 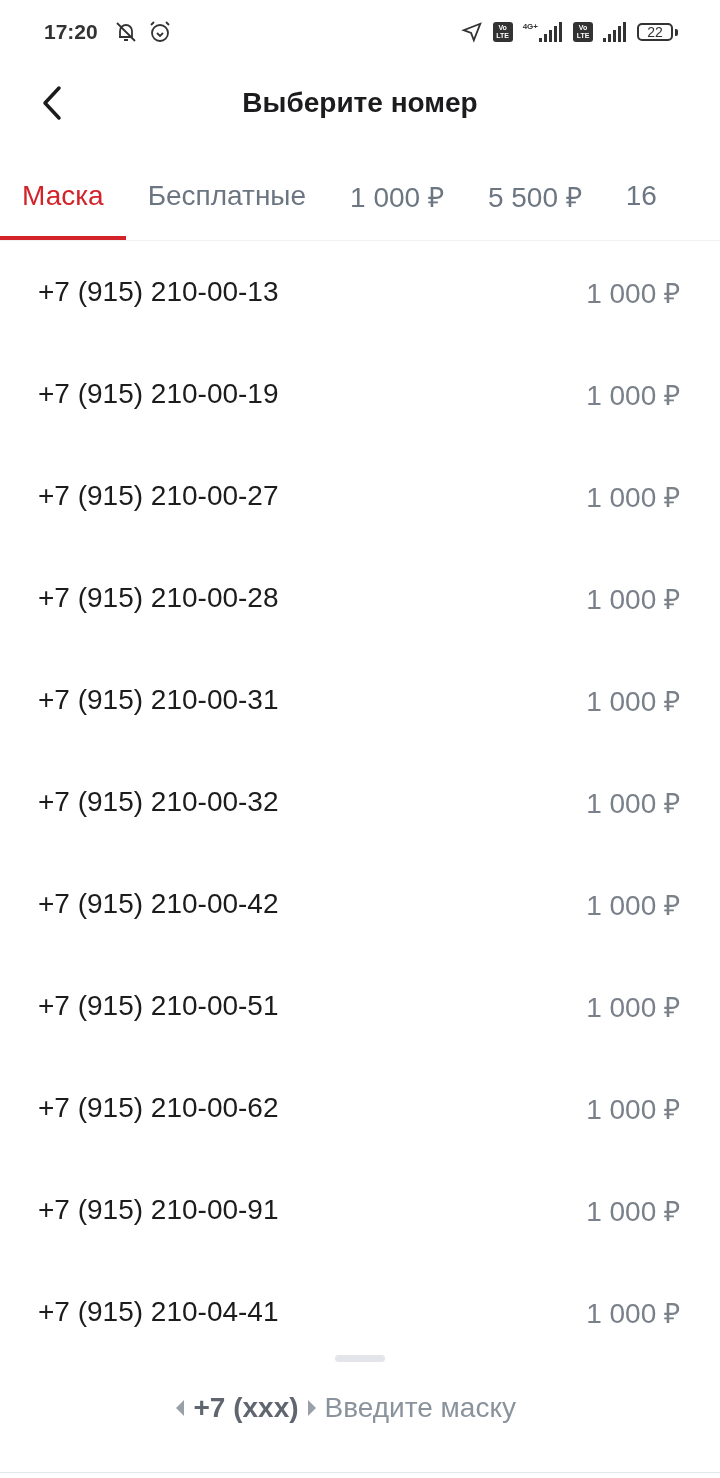 What do you see at coordinates (641, 200) in the screenshot?
I see `price-tab: 16` at bounding box center [641, 200].